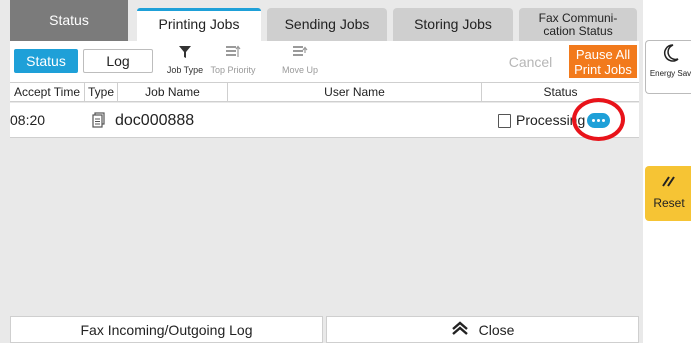 Image resolution: width=691 pixels, height=343 pixels. Describe the element at coordinates (28, 120) in the screenshot. I see `accept-time-cell: 08:20` at that location.